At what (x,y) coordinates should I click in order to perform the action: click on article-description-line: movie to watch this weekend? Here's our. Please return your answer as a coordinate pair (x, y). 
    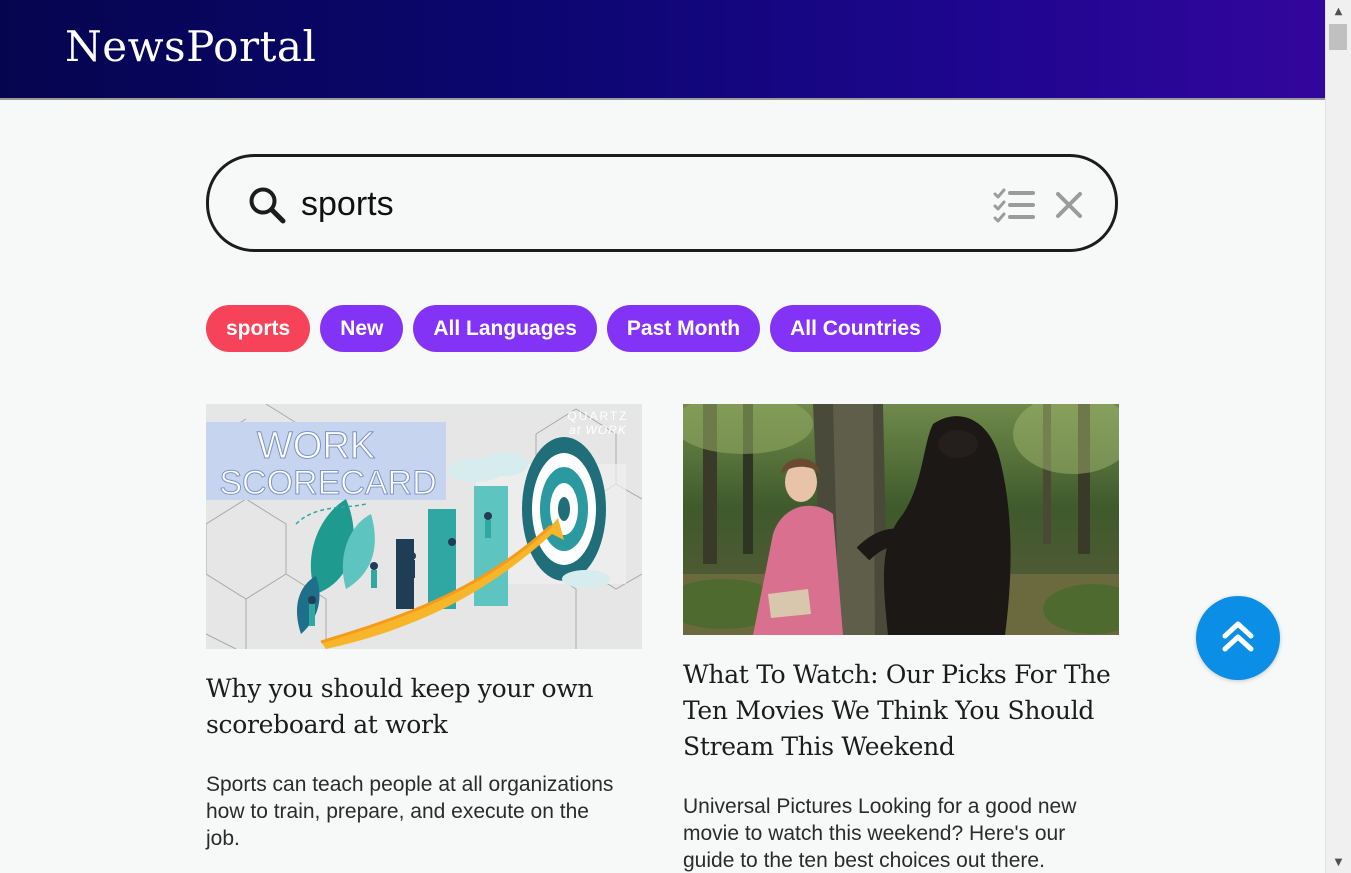
    Looking at the image, I should click on (874, 833).